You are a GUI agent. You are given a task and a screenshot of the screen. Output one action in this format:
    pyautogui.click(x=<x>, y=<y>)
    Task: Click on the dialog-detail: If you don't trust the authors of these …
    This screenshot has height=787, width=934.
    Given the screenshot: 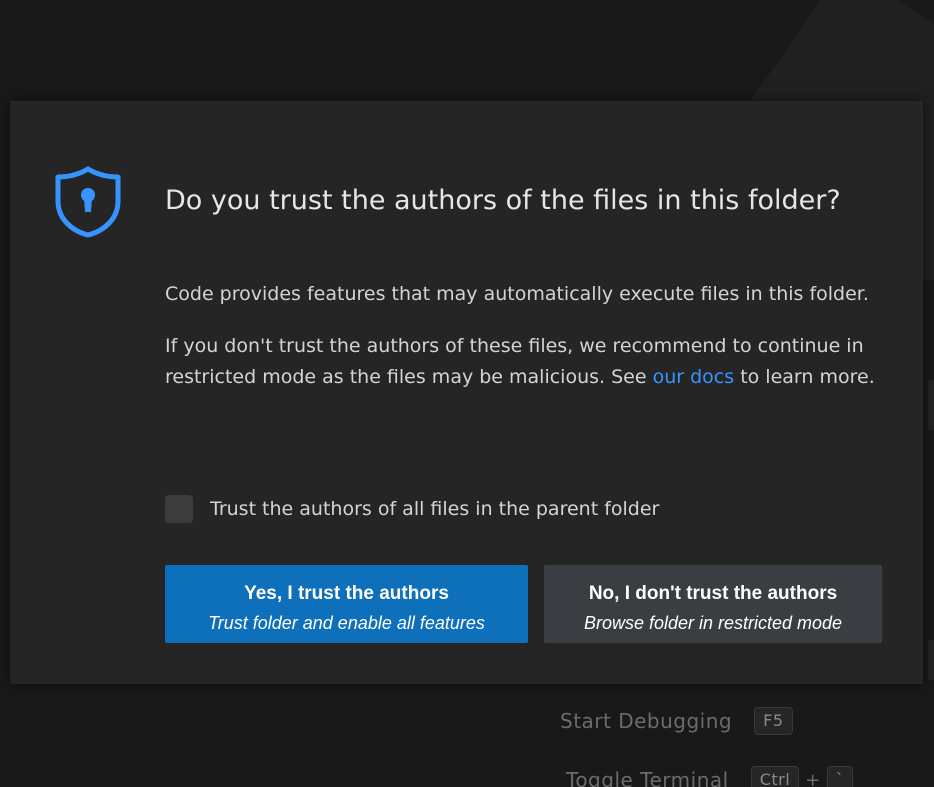 What is the action you would take?
    pyautogui.click(x=530, y=362)
    